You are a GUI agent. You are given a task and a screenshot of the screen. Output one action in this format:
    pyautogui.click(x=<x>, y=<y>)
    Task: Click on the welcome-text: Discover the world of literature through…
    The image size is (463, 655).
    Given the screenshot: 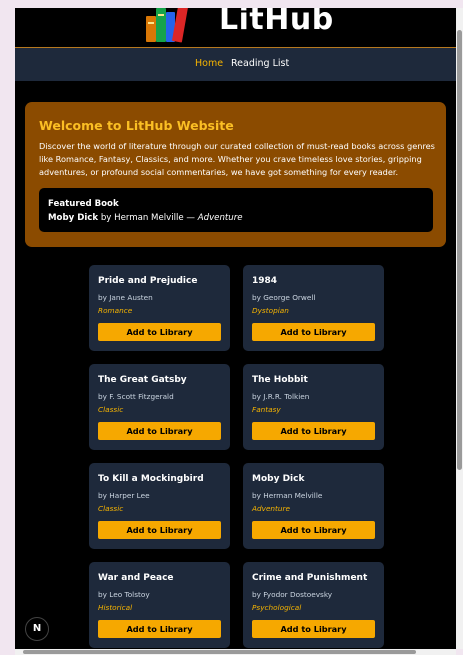 What is the action you would take?
    pyautogui.click(x=237, y=159)
    